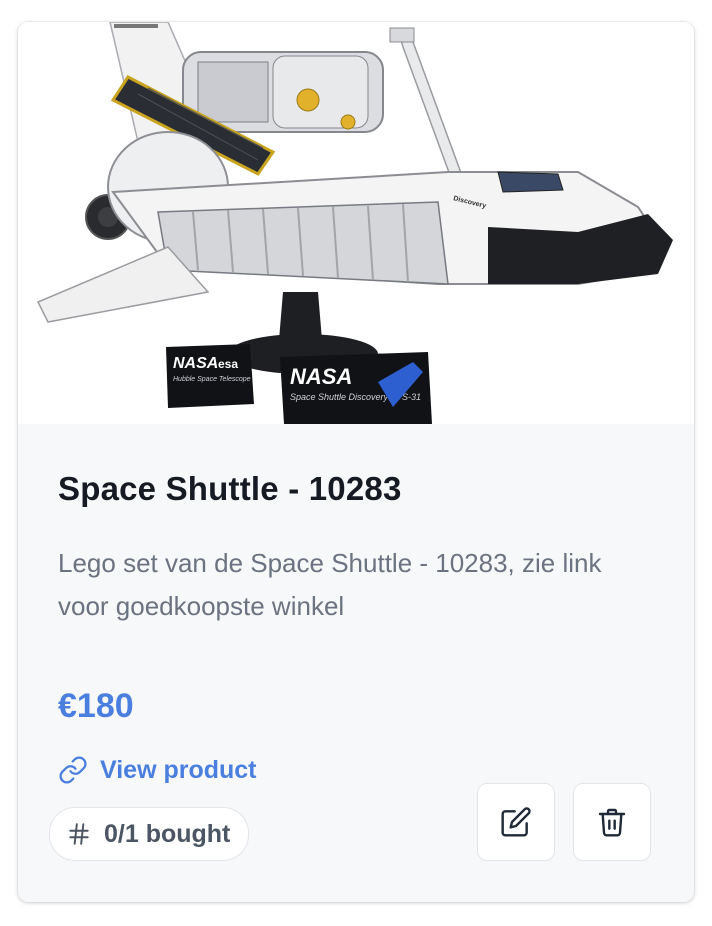 The height and width of the screenshot is (926, 712). What do you see at coordinates (228, 364) in the screenshot?
I see `plaque-left-agency: esa` at bounding box center [228, 364].